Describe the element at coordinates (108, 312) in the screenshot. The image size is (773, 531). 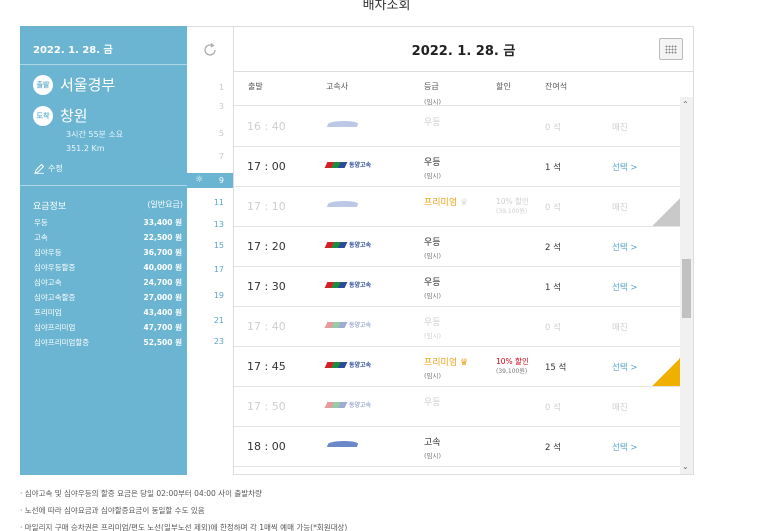
I see `fare-row: 프리미엄 43,400 원` at that location.